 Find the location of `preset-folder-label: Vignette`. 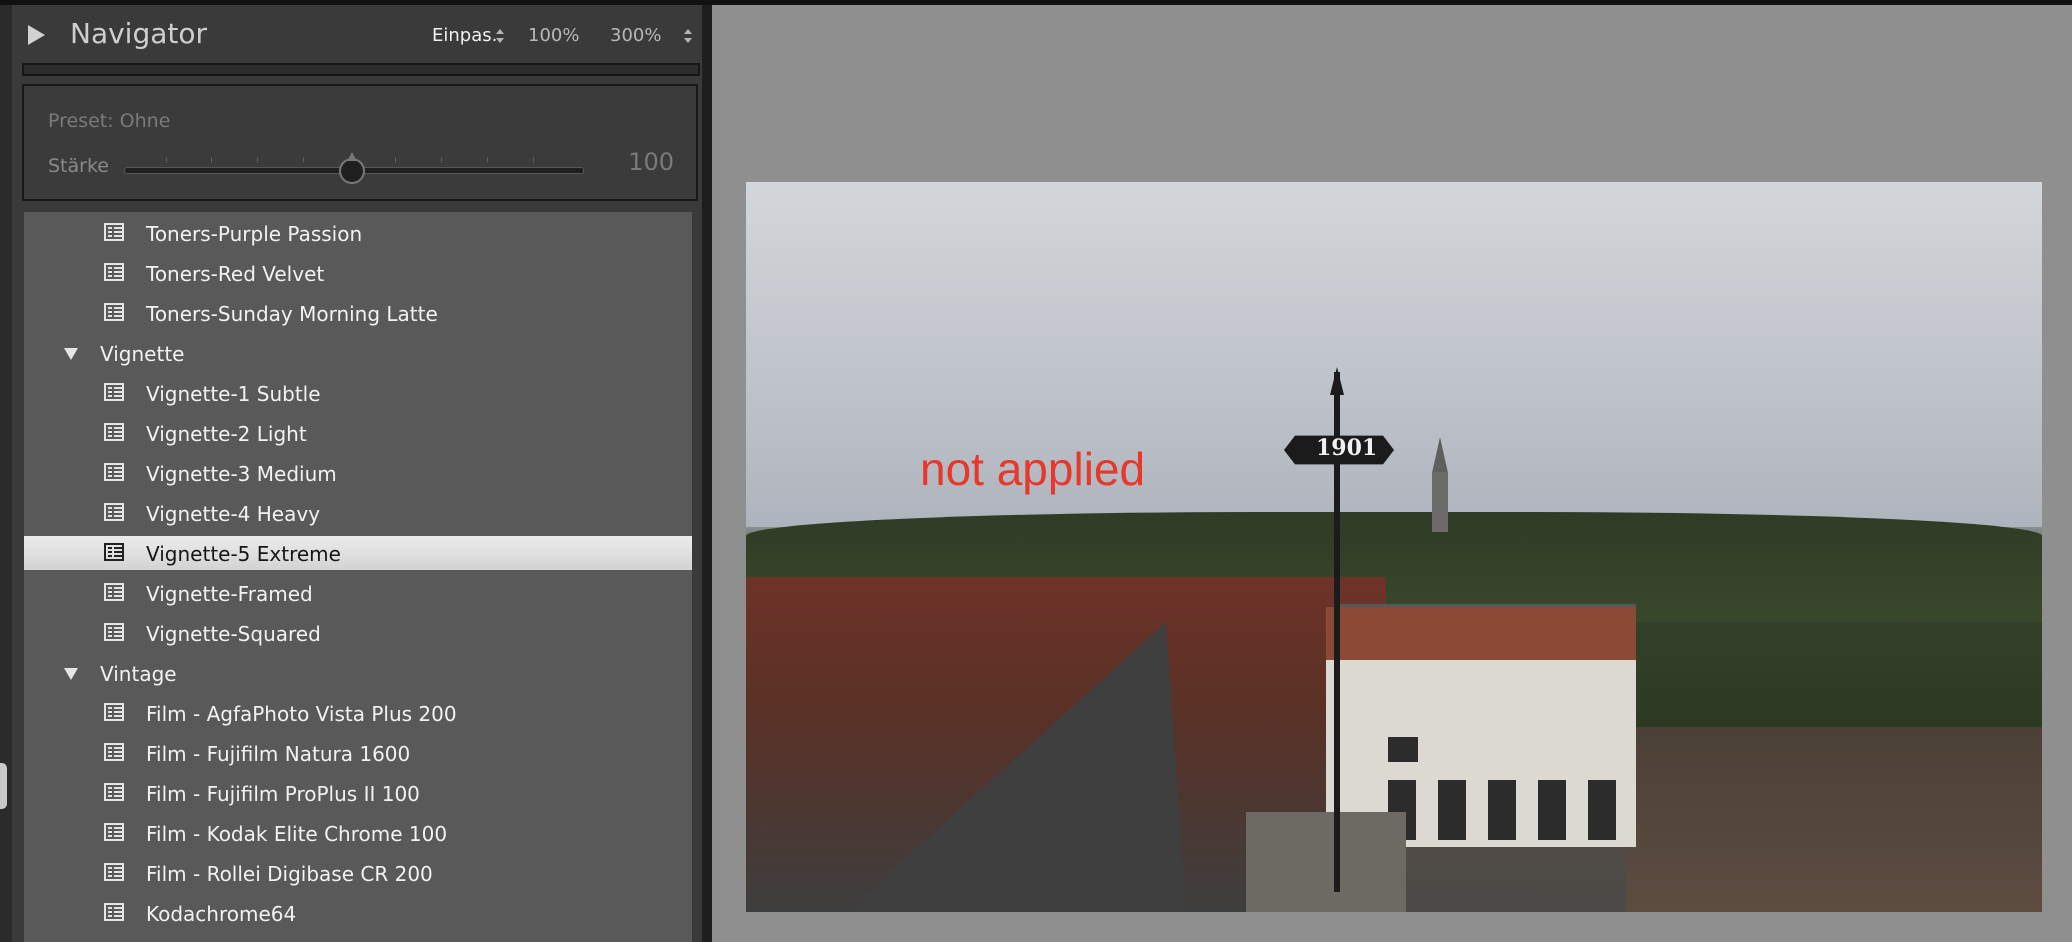

preset-folder-label: Vignette is located at coordinates (142, 354).